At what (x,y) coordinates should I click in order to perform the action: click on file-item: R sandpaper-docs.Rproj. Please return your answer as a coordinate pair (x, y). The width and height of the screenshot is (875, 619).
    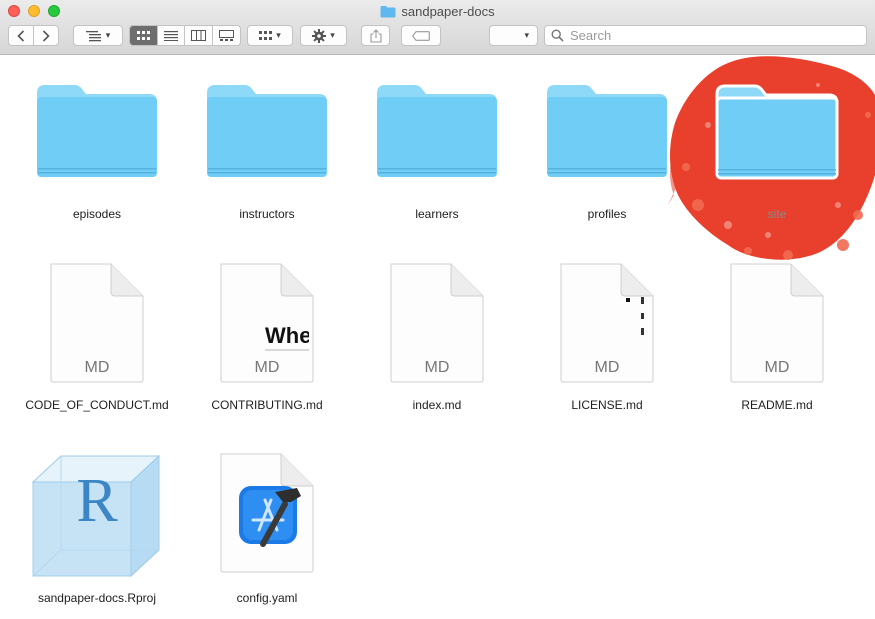
    Looking at the image, I should click on (97, 529).